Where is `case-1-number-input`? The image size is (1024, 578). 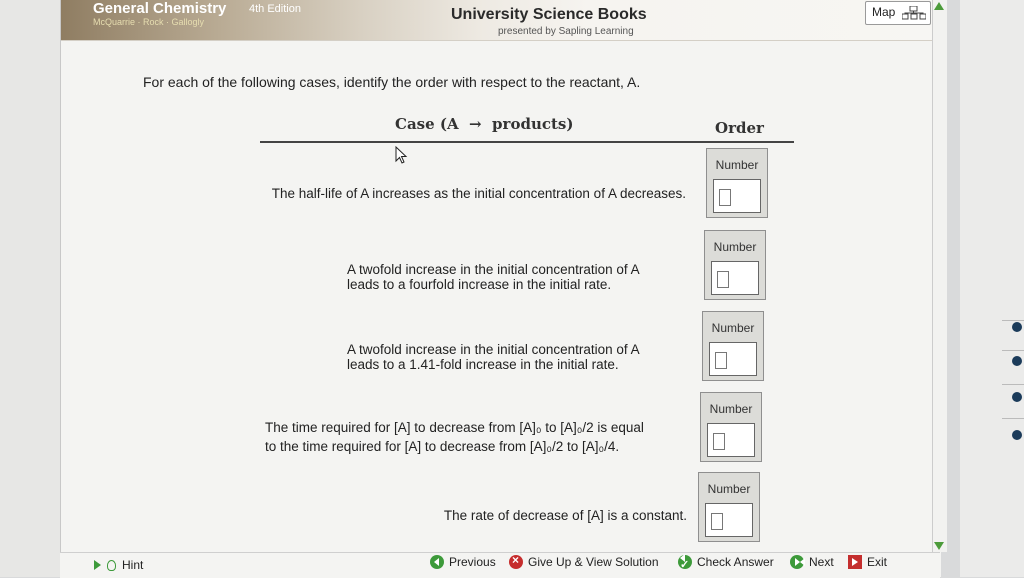 case-1-number-input is located at coordinates (737, 196).